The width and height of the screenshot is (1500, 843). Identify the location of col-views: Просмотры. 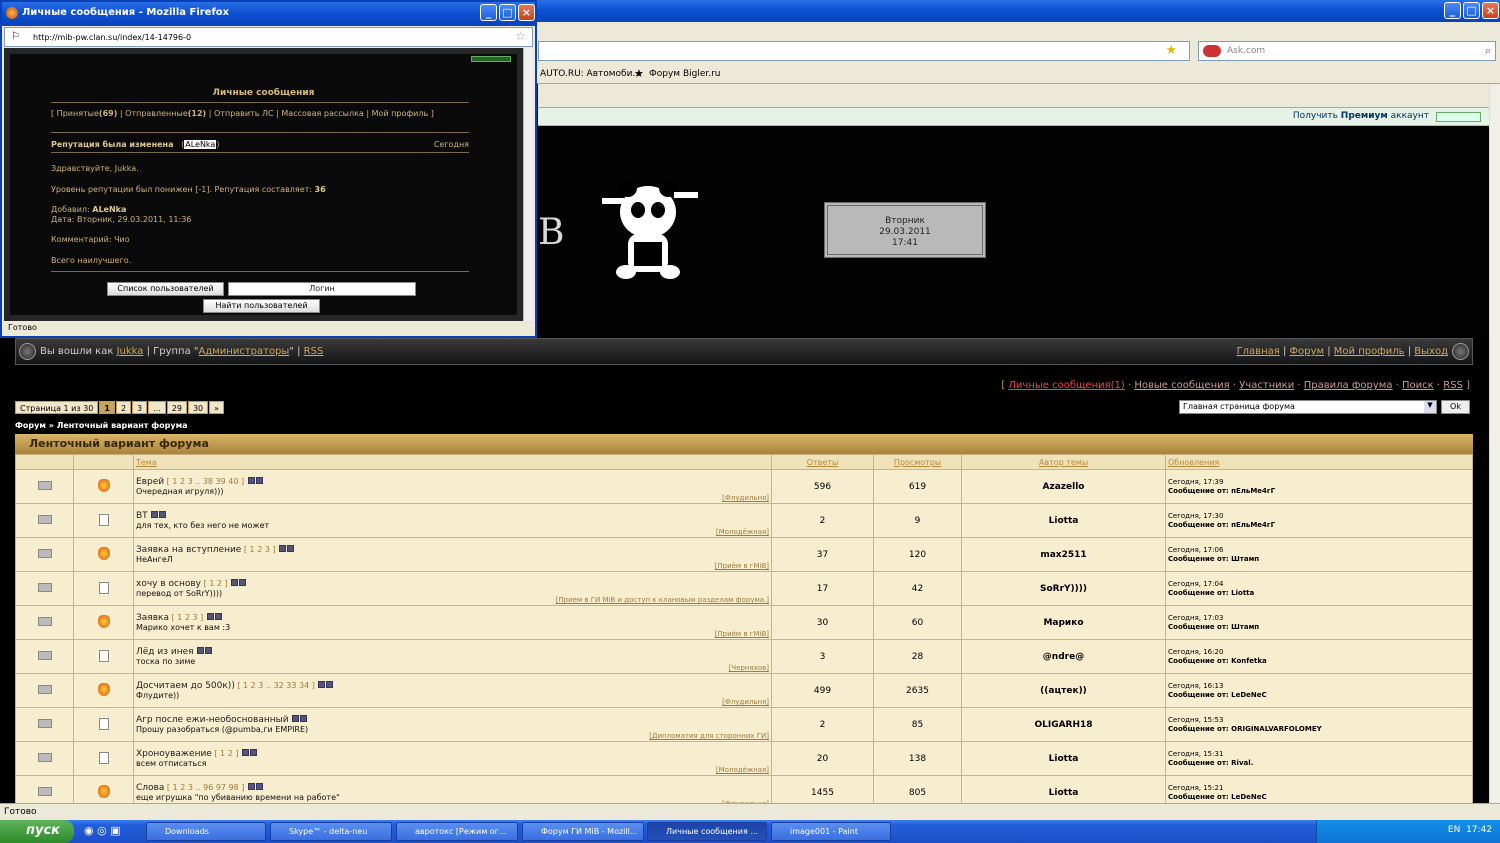
(917, 462).